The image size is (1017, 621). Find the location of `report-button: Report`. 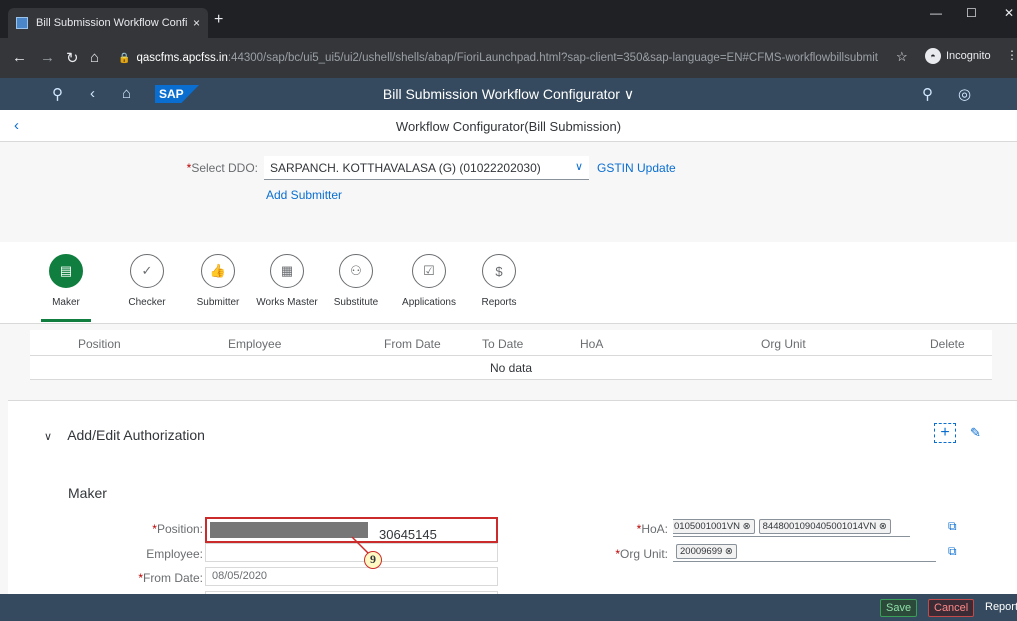

report-button: Report is located at coordinates (998, 608).